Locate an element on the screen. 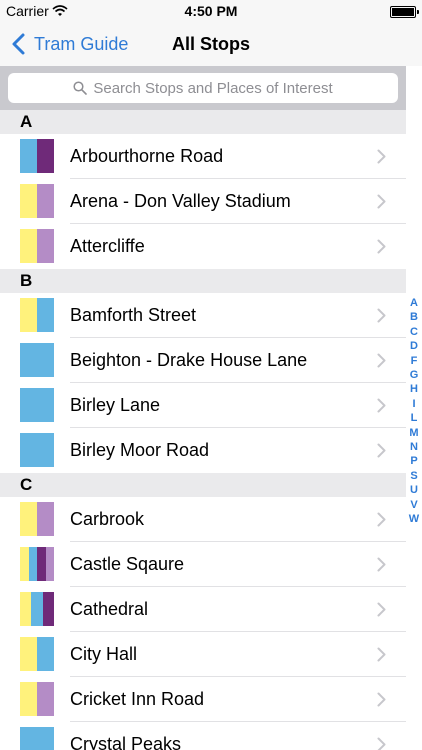  clock: 4:50 PM is located at coordinates (211, 11).